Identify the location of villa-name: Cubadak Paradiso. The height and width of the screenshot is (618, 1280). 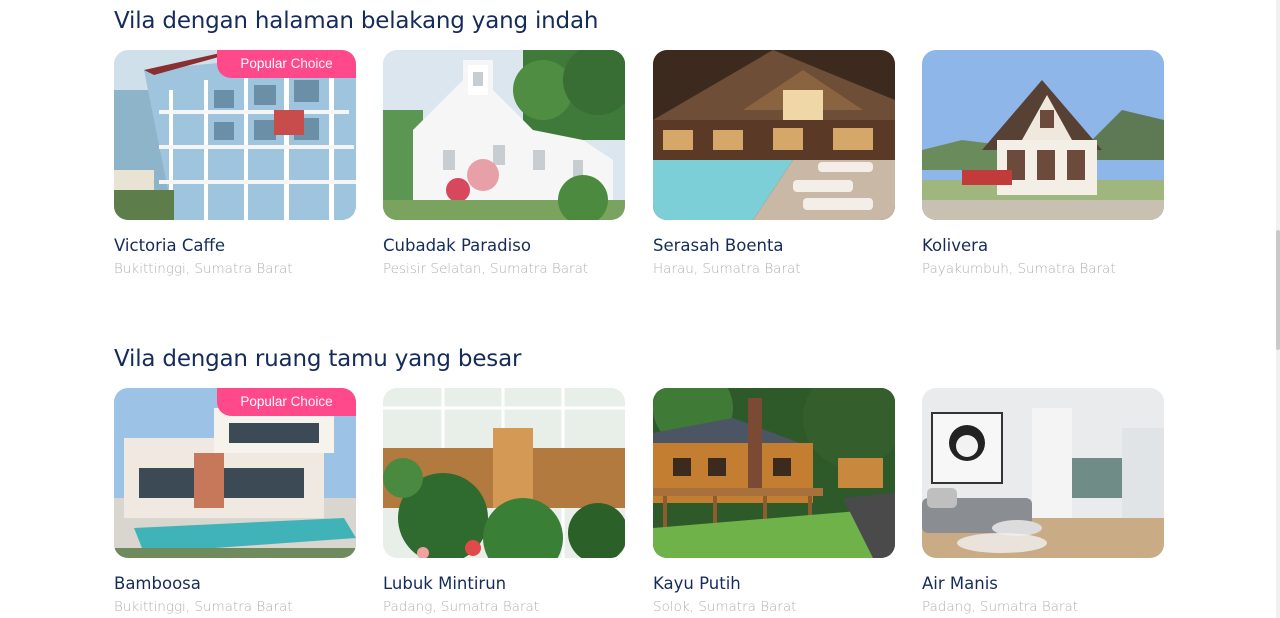
(504, 246).